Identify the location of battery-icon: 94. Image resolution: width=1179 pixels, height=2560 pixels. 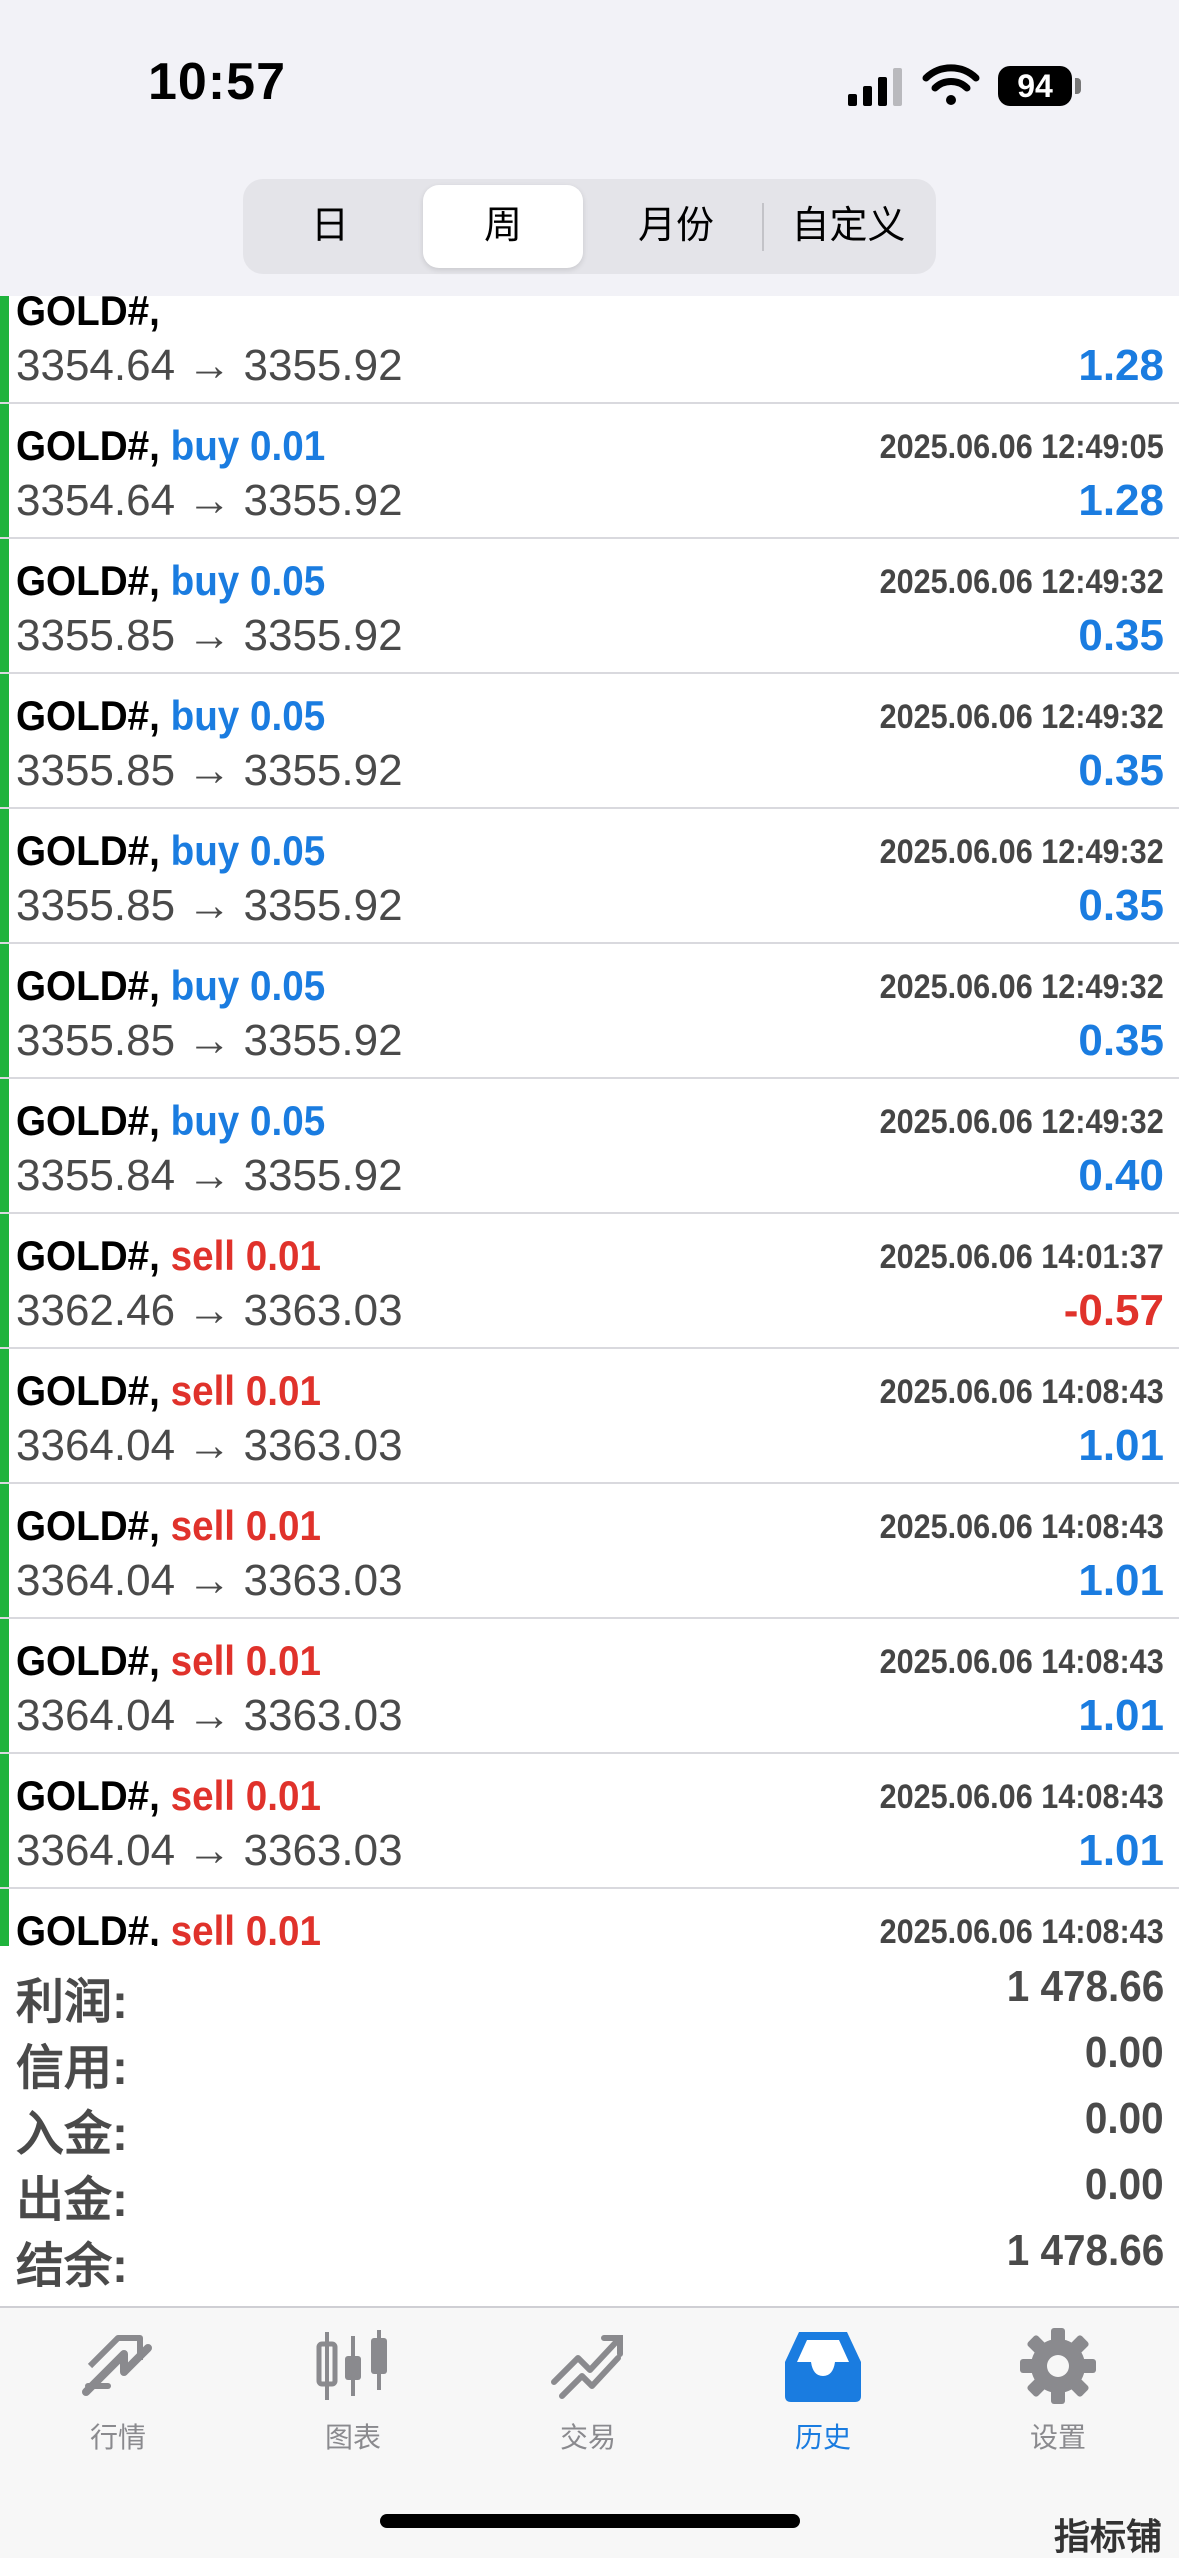
(1035, 86).